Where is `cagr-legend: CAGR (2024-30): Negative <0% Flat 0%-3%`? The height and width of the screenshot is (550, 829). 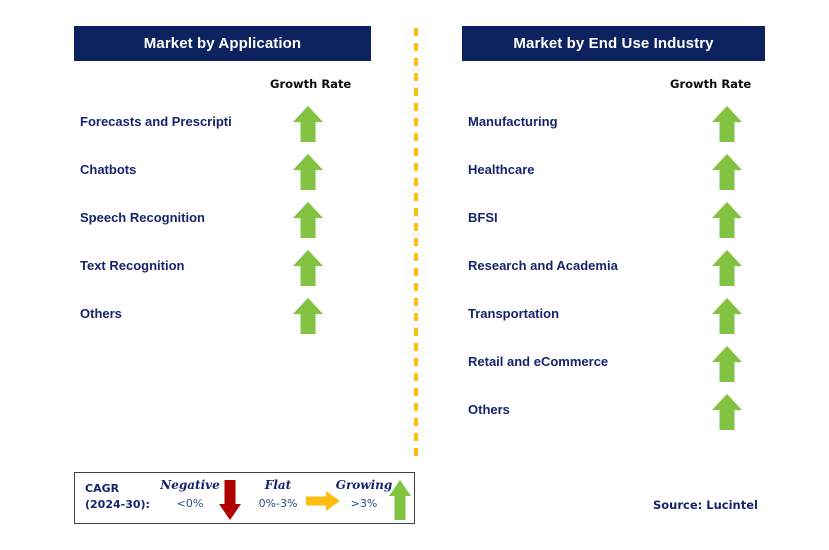 cagr-legend: CAGR (2024-30): Negative <0% Flat 0%-3% is located at coordinates (244, 498).